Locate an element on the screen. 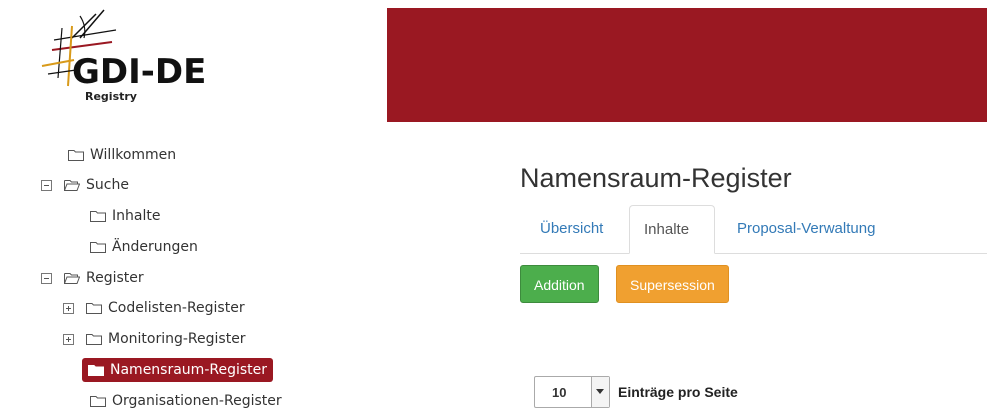 The height and width of the screenshot is (413, 987). tree-item-namensraum-register: Namensraum-Register is located at coordinates (178, 370).